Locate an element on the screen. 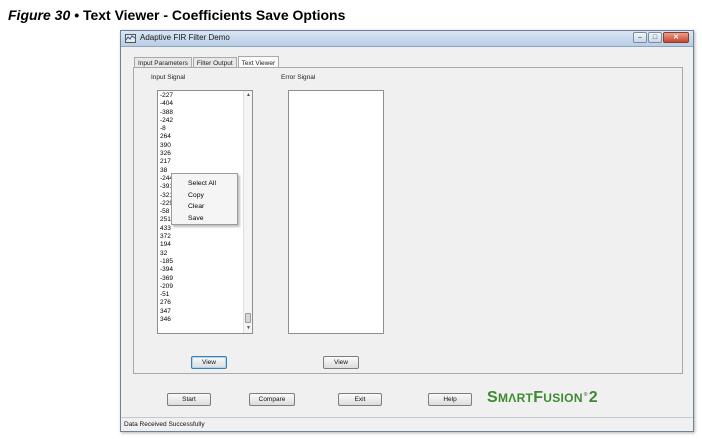 This screenshot has height=439, width=702. title-bar: Adaptive FIR Filter Demo – □ ✕ is located at coordinates (407, 39).